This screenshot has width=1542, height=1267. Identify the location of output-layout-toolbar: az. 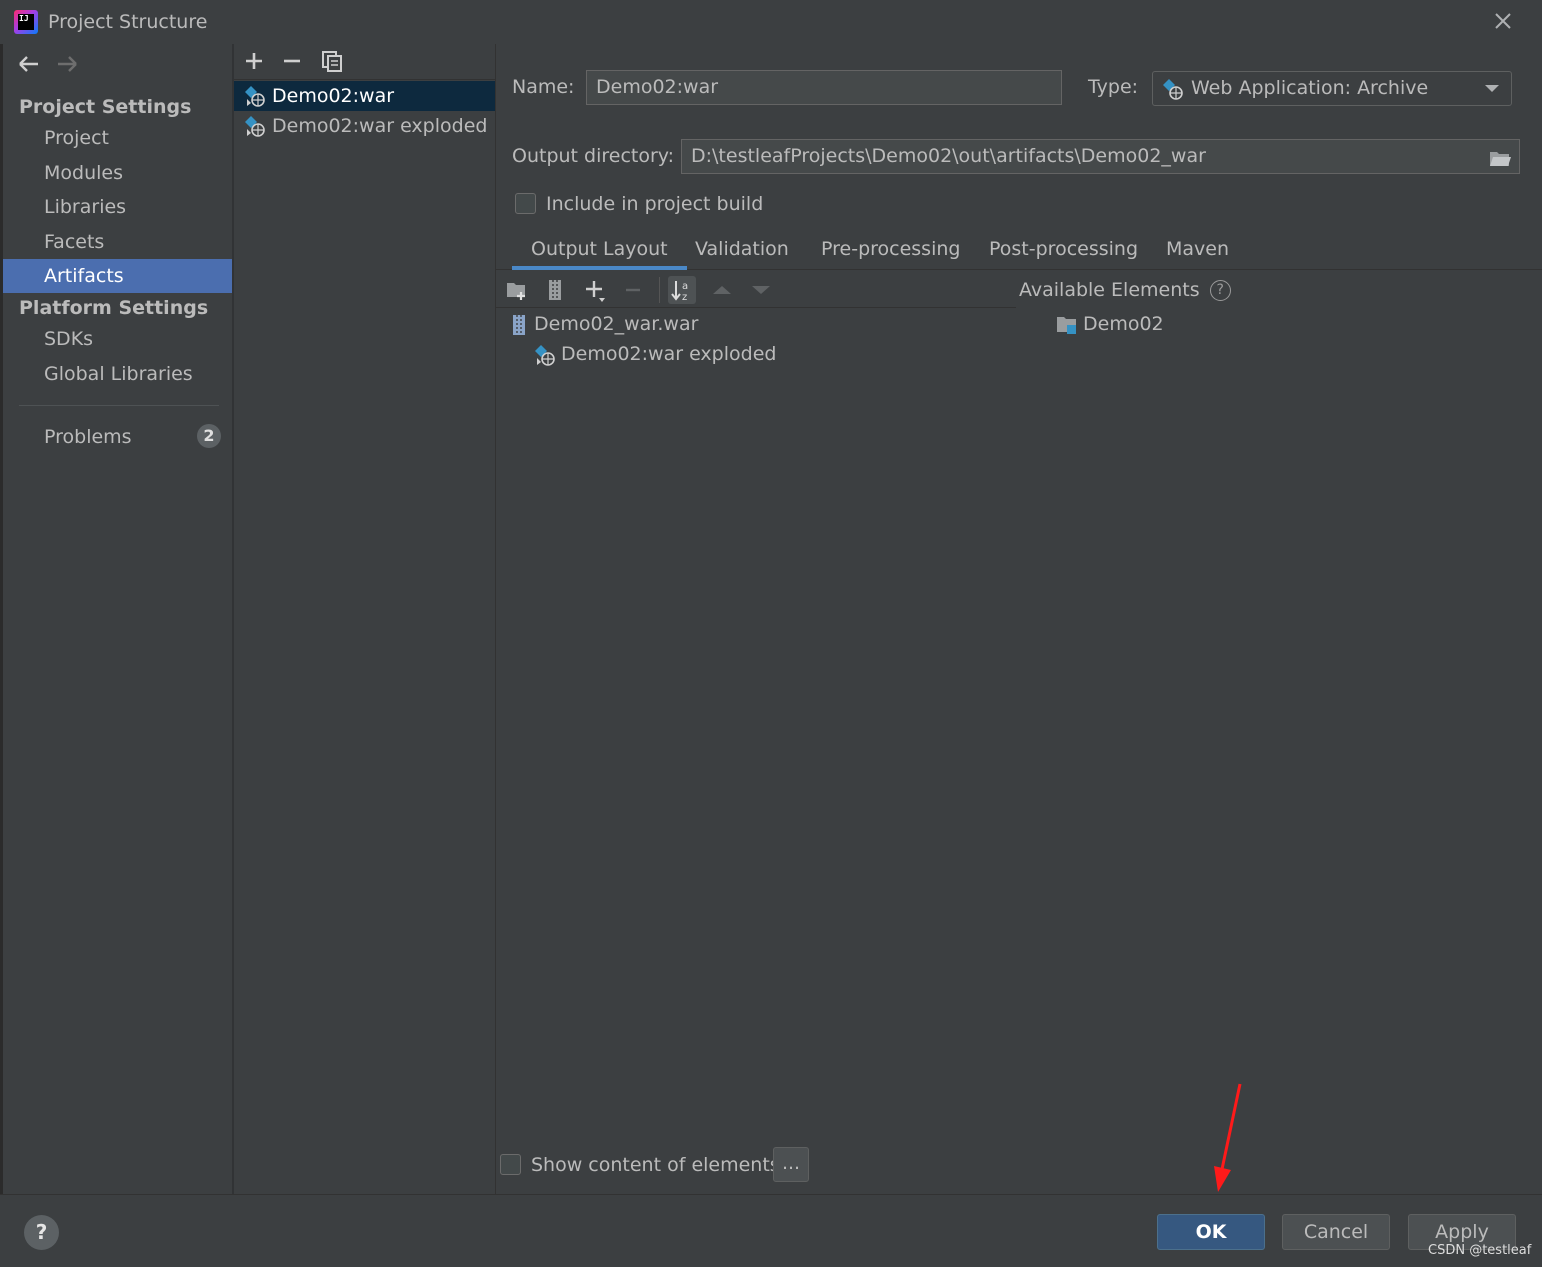
(756, 290).